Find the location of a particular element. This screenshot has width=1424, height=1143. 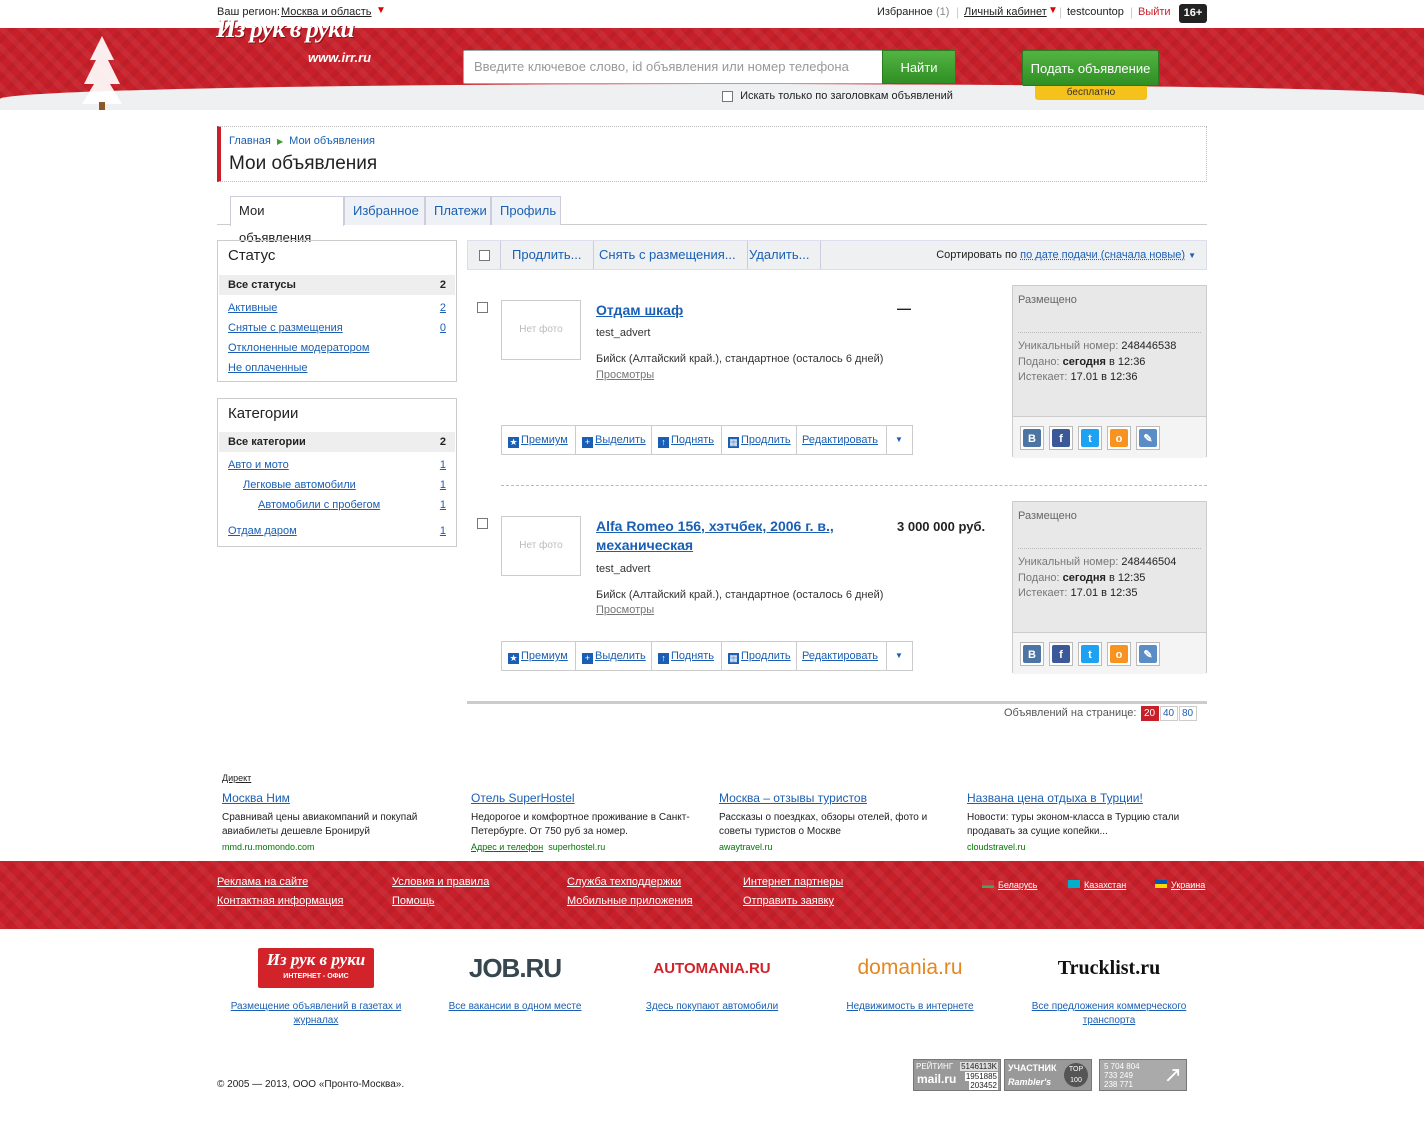

category-item-all: Все категории 2 is located at coordinates (337, 442).